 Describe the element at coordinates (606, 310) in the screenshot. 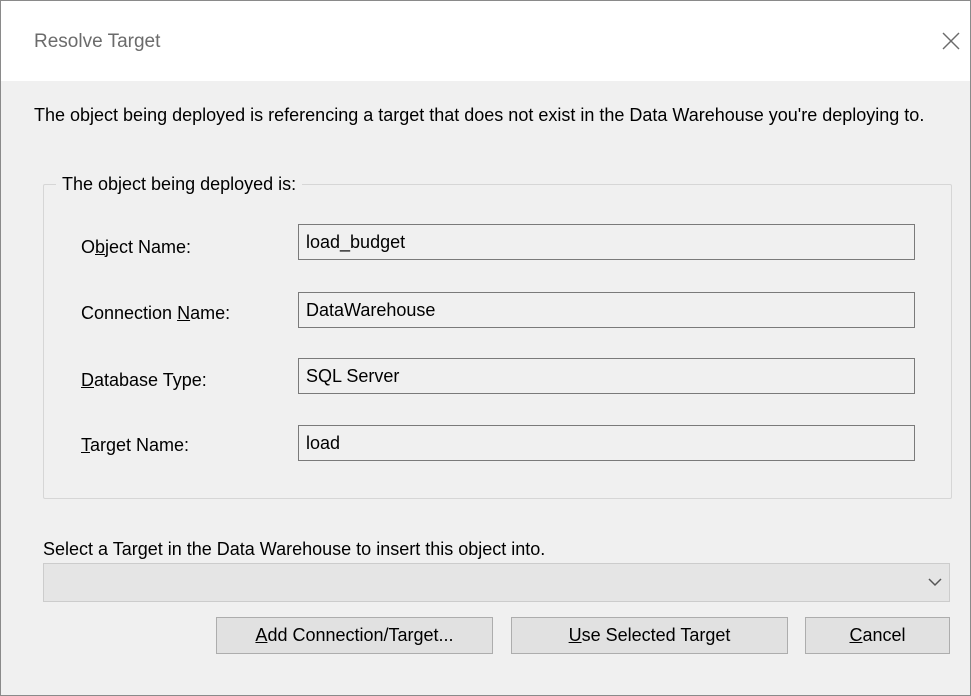

I see `connection-name-field: DataWarehouse` at that location.